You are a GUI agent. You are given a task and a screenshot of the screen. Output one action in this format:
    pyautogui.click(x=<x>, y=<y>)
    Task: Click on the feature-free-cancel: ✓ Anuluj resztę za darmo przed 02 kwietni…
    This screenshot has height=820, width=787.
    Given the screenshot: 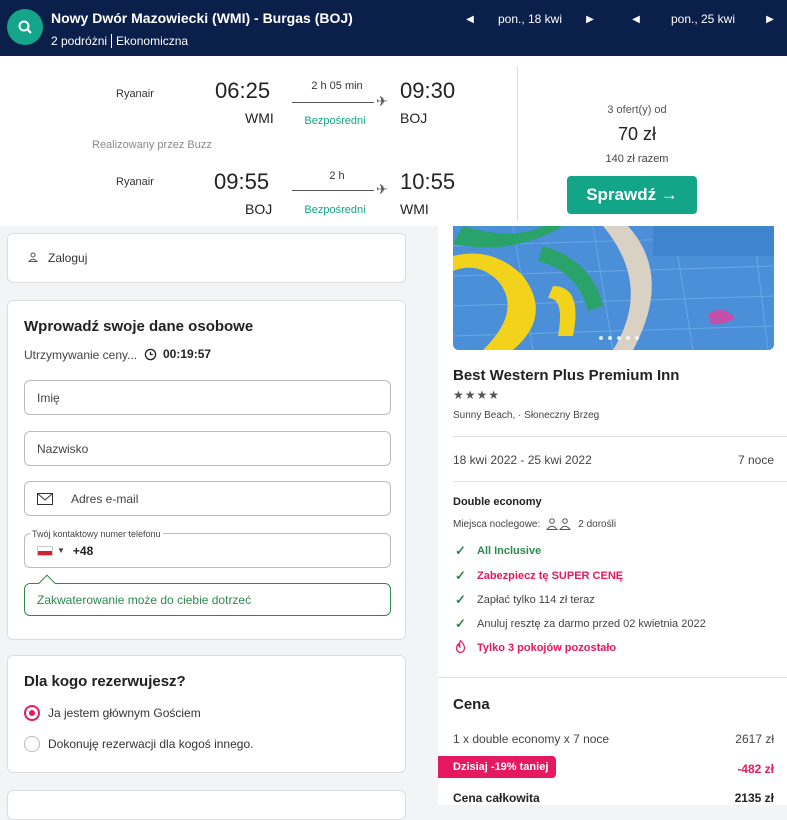 What is the action you would take?
    pyautogui.click(x=580, y=624)
    